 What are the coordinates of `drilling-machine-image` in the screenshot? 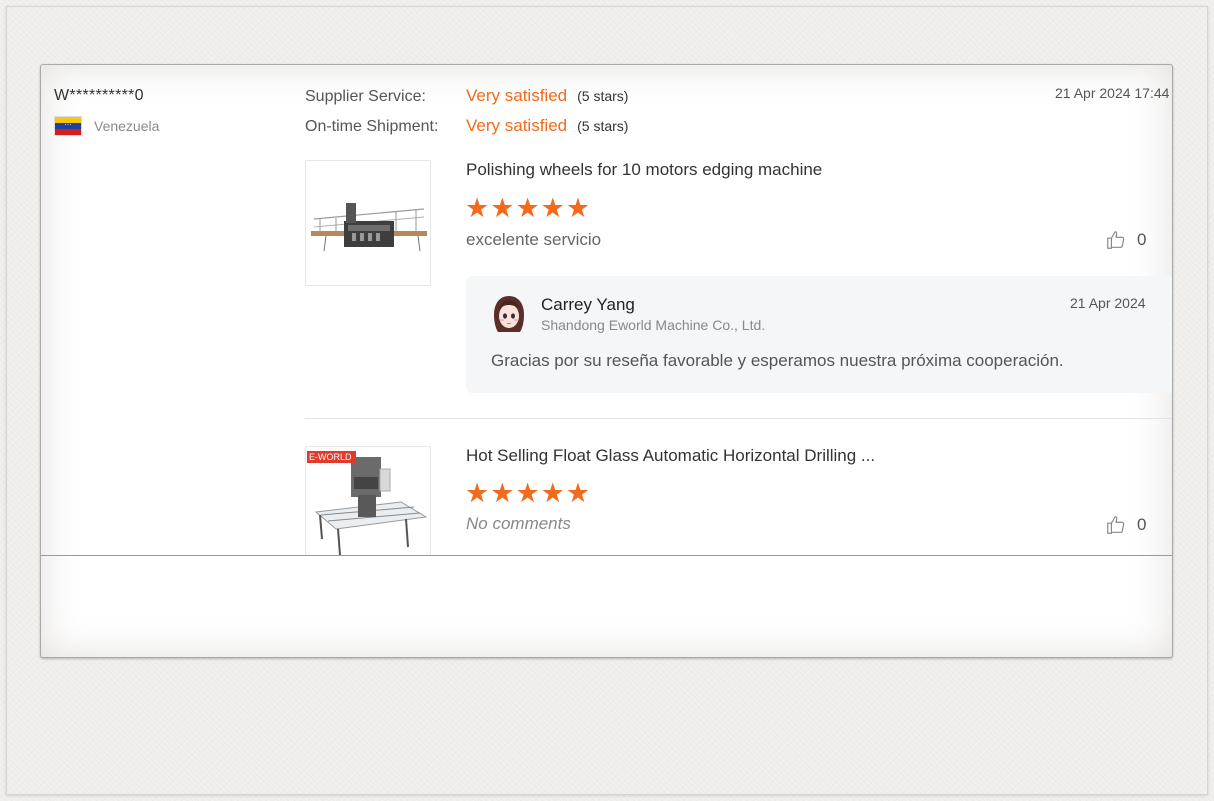 It's located at (368, 501).